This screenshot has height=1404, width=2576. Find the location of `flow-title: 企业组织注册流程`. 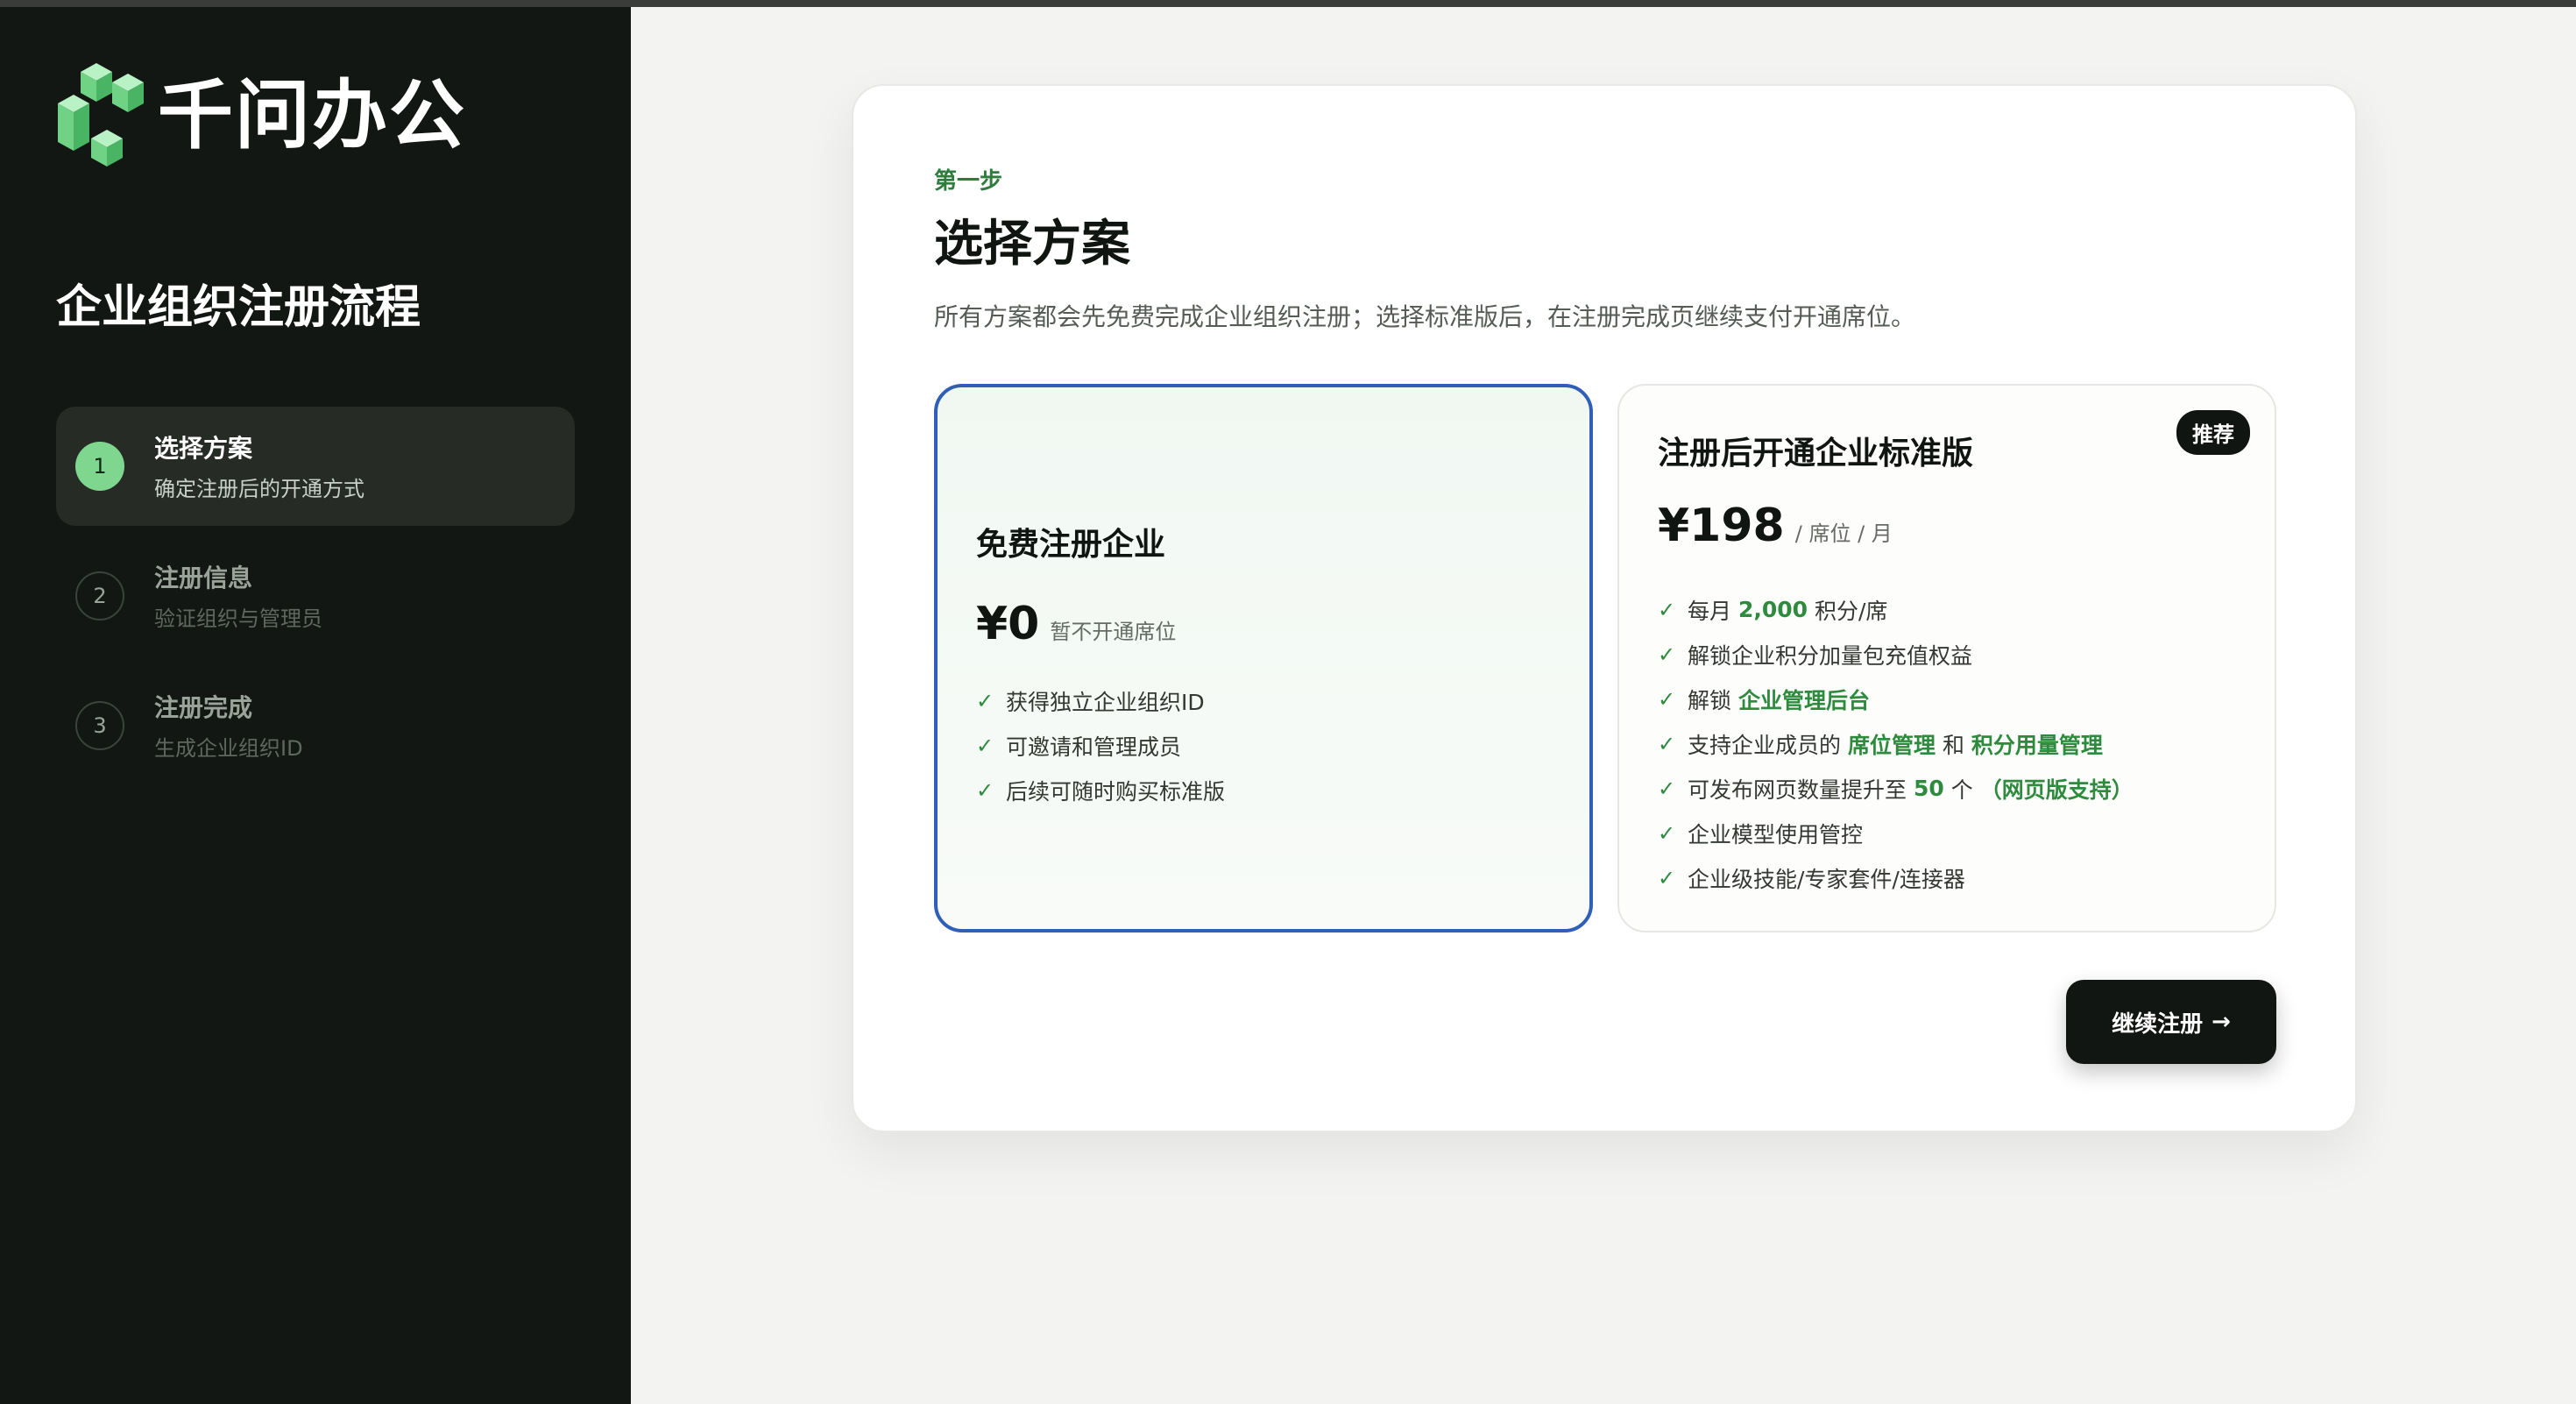

flow-title: 企业组织注册流程 is located at coordinates (238, 307).